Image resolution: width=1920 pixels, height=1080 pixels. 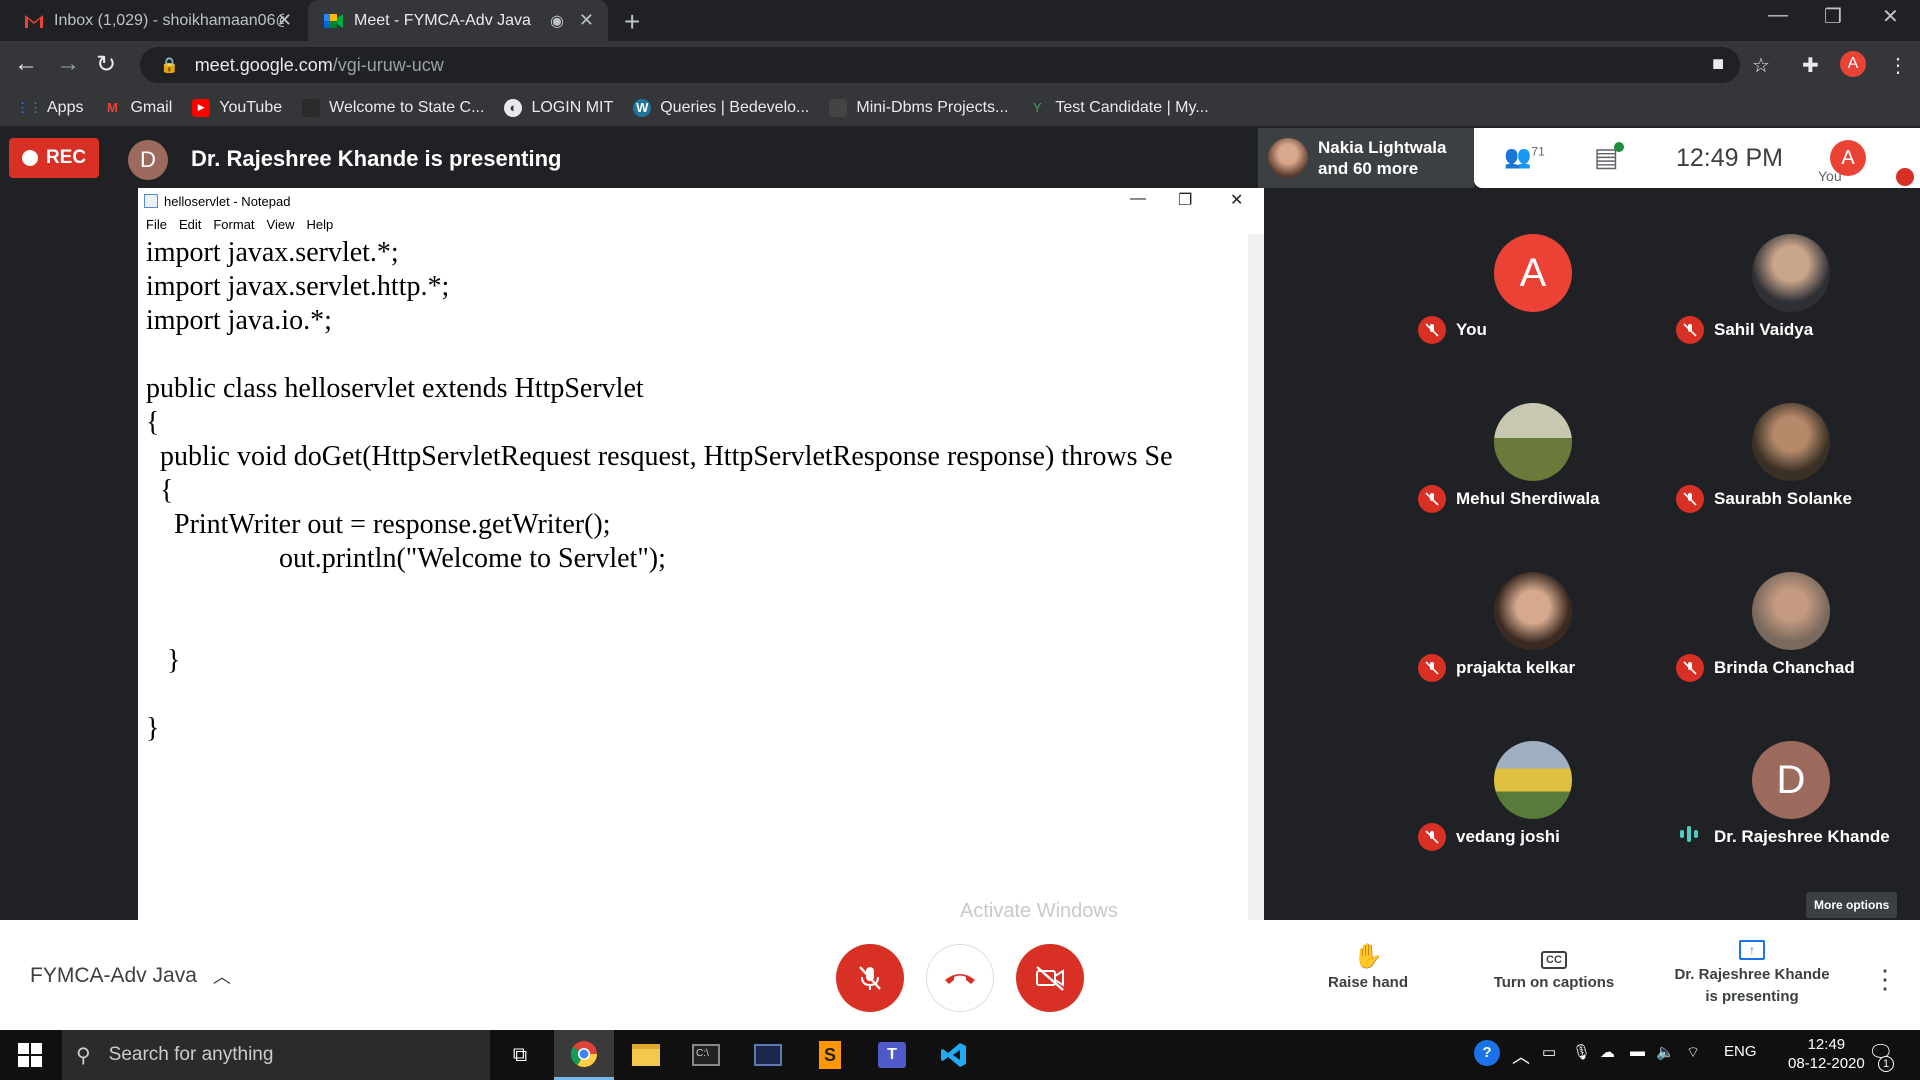 I want to click on notepad-menu: File Edit Format View Help, so click(x=701, y=224).